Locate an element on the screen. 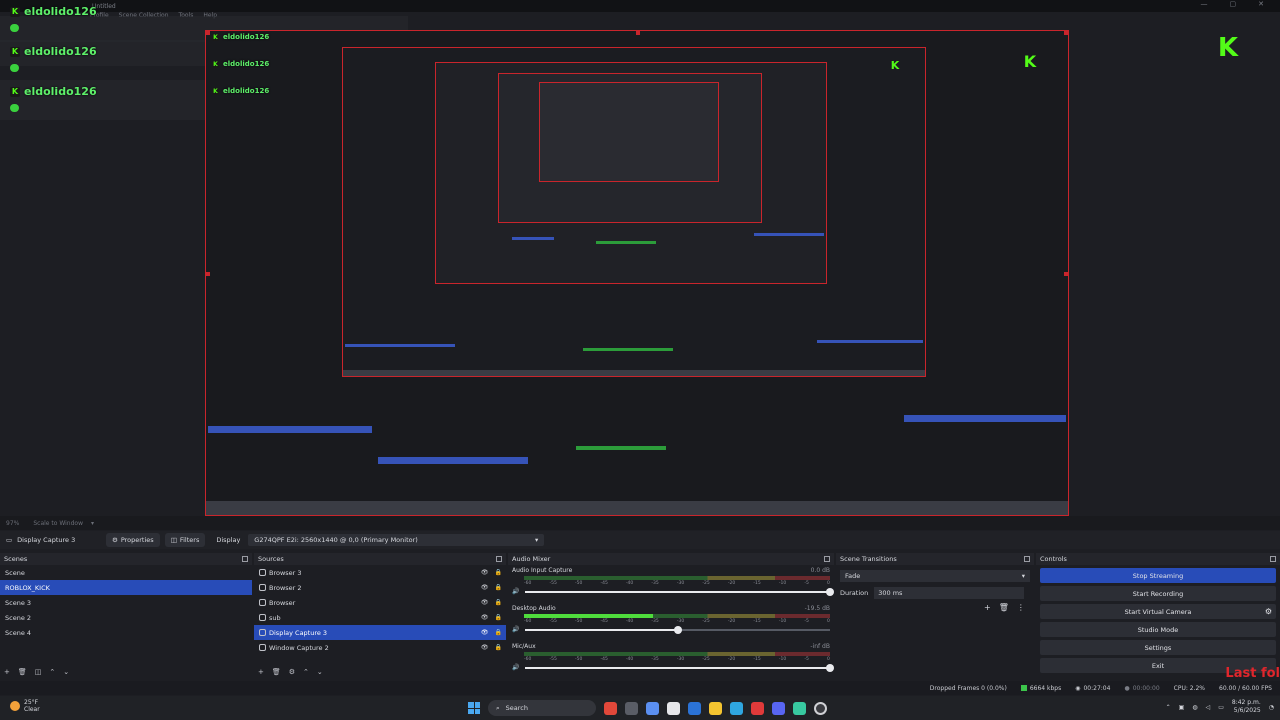 The width and height of the screenshot is (1280, 720). taskbar-search: ⌕ Search is located at coordinates (542, 708).